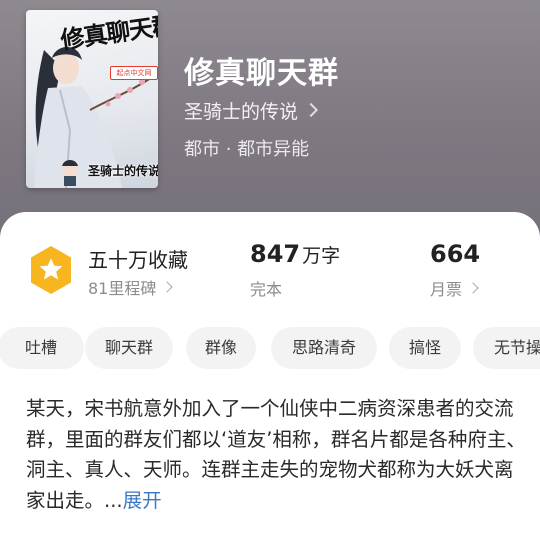 This screenshot has width=540, height=535. Describe the element at coordinates (261, 73) in the screenshot. I see `book-title: 修真聊天群` at that location.